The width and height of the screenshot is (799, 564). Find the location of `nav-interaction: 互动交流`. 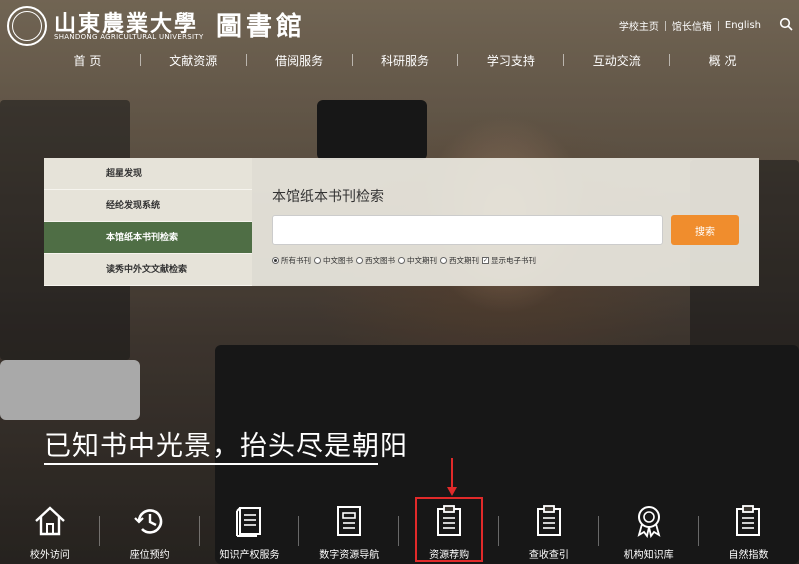

nav-interaction: 互动交流 is located at coordinates (616, 60).